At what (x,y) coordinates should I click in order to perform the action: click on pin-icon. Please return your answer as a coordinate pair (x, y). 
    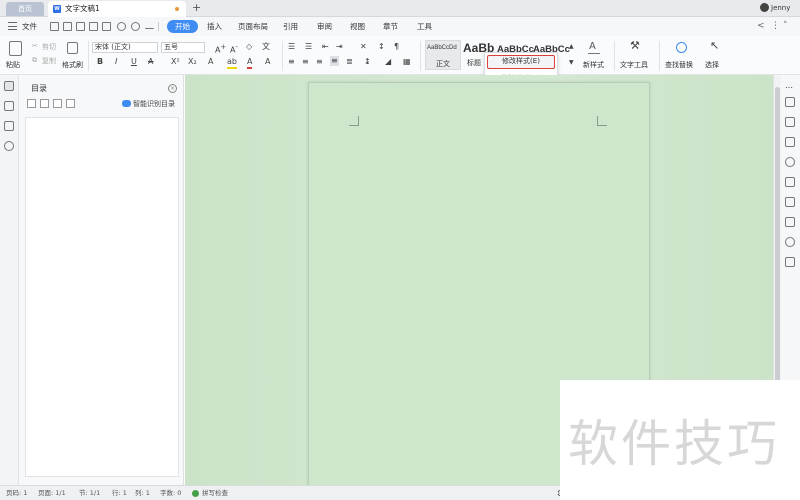
    Looking at the image, I should click on (790, 142).